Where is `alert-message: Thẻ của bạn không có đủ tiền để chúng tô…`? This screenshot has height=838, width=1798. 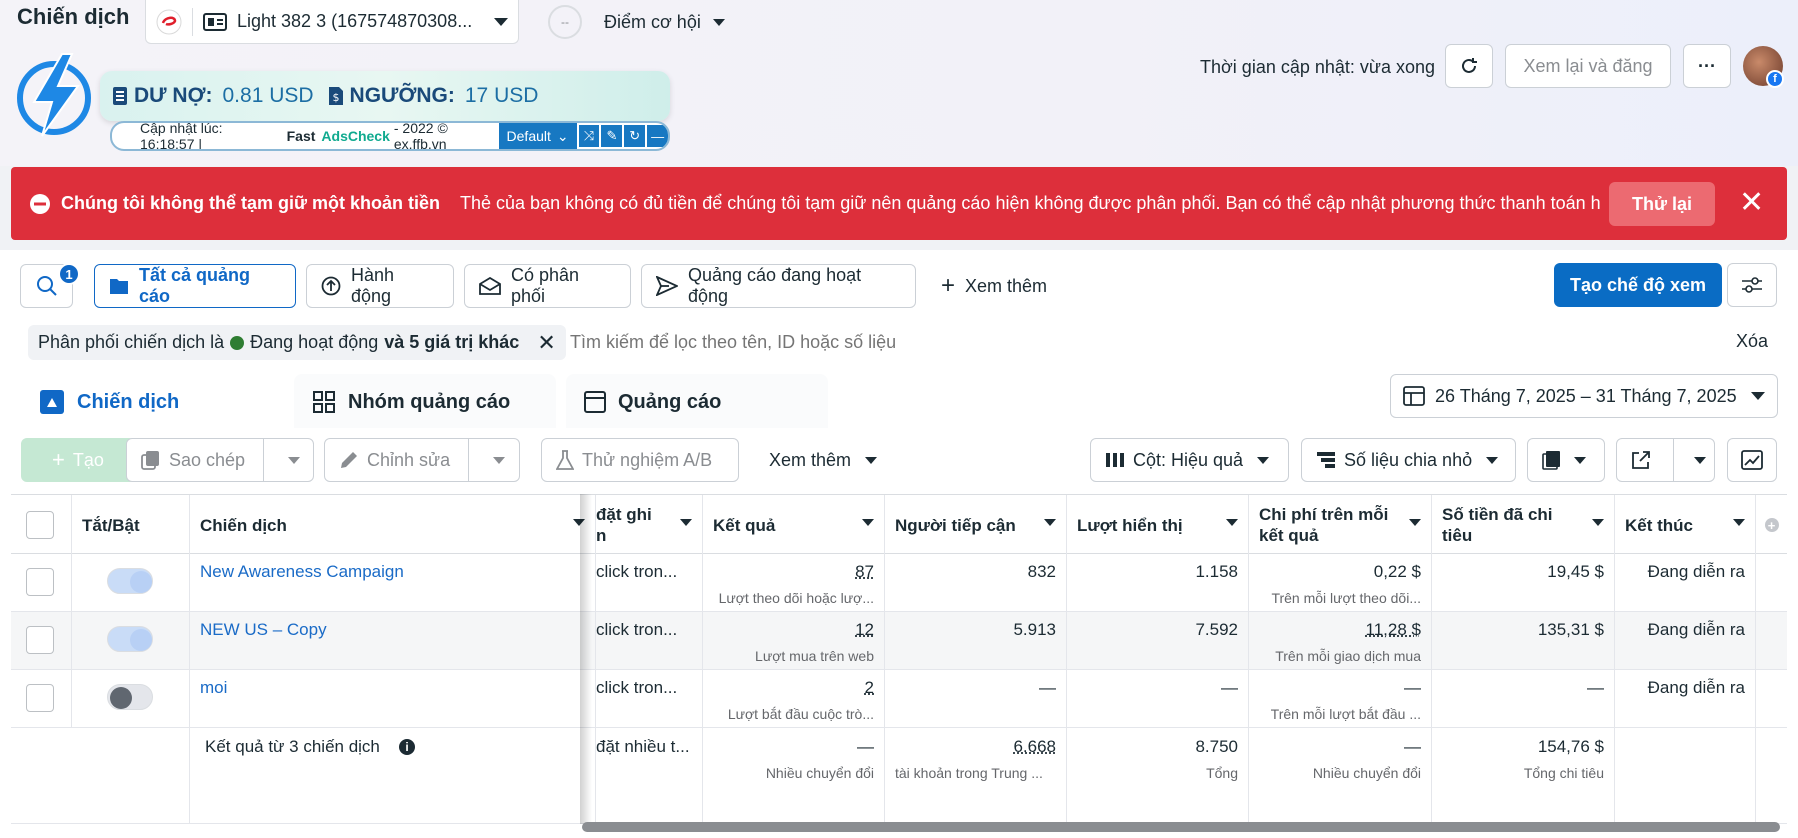
alert-message: Thẻ của bạn không có đủ tiền để chúng tô… is located at coordinates (1030, 203).